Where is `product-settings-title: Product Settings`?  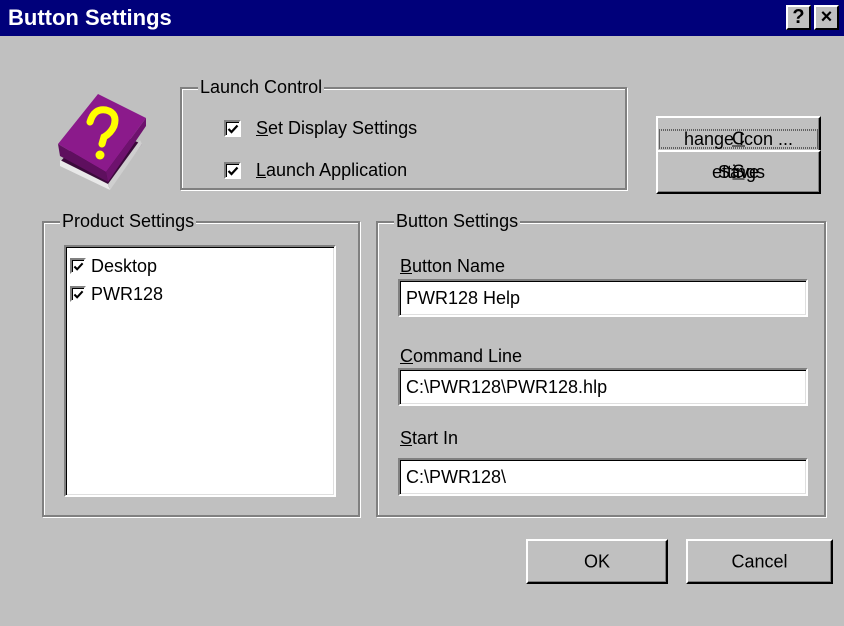 product-settings-title: Product Settings is located at coordinates (128, 221).